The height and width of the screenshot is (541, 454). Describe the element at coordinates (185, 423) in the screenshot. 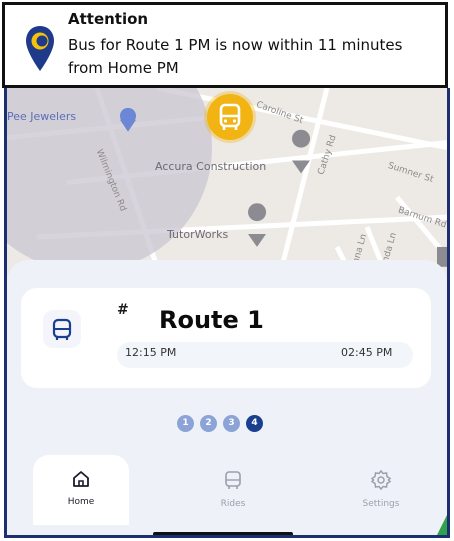

I see `page-dot-1: 1` at that location.